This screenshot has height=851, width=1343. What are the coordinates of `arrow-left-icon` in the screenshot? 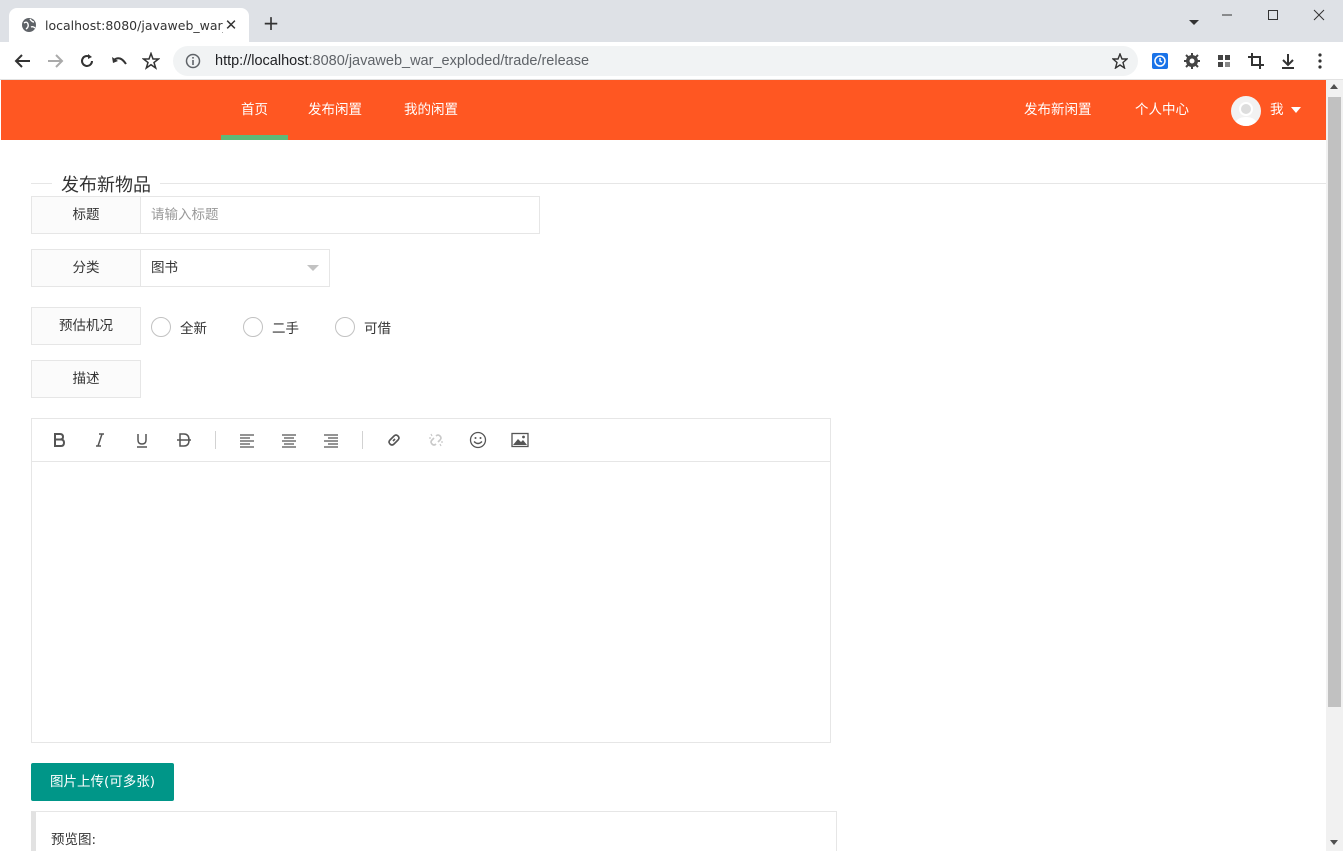 It's located at (22, 61).